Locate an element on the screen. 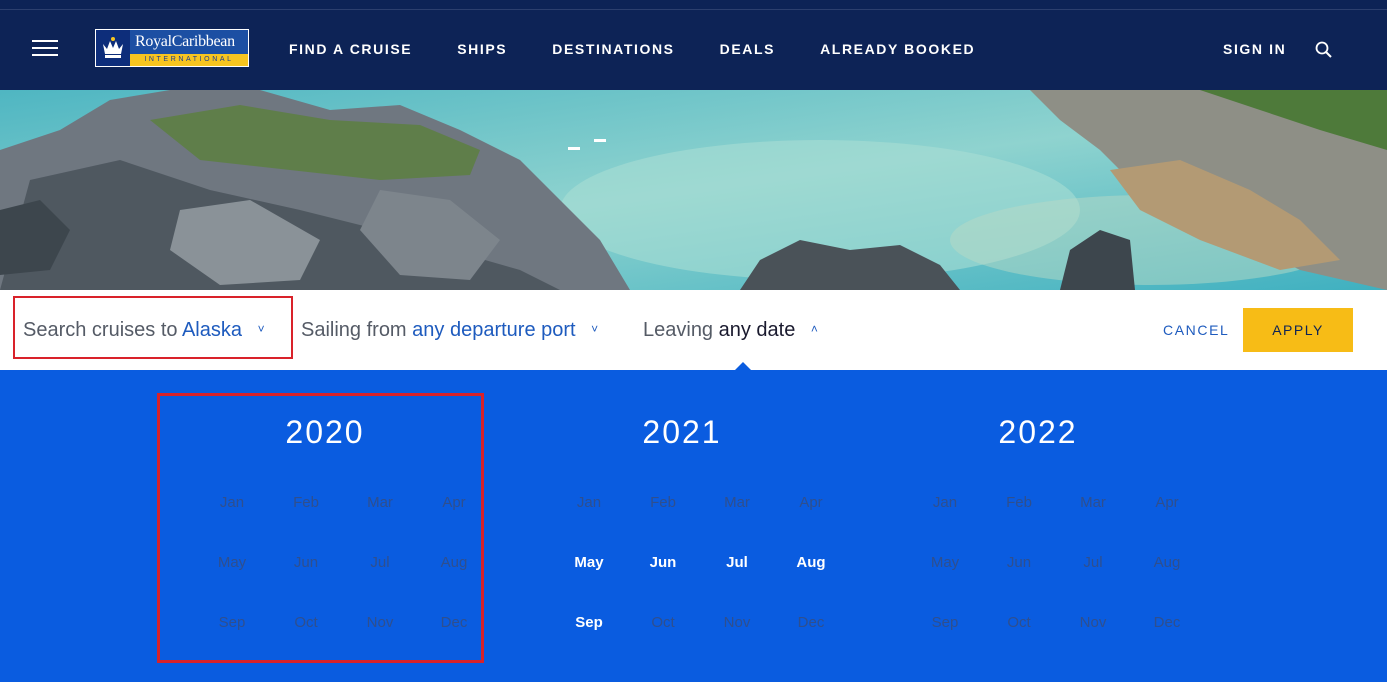  apply-button: APPLY is located at coordinates (1298, 330).